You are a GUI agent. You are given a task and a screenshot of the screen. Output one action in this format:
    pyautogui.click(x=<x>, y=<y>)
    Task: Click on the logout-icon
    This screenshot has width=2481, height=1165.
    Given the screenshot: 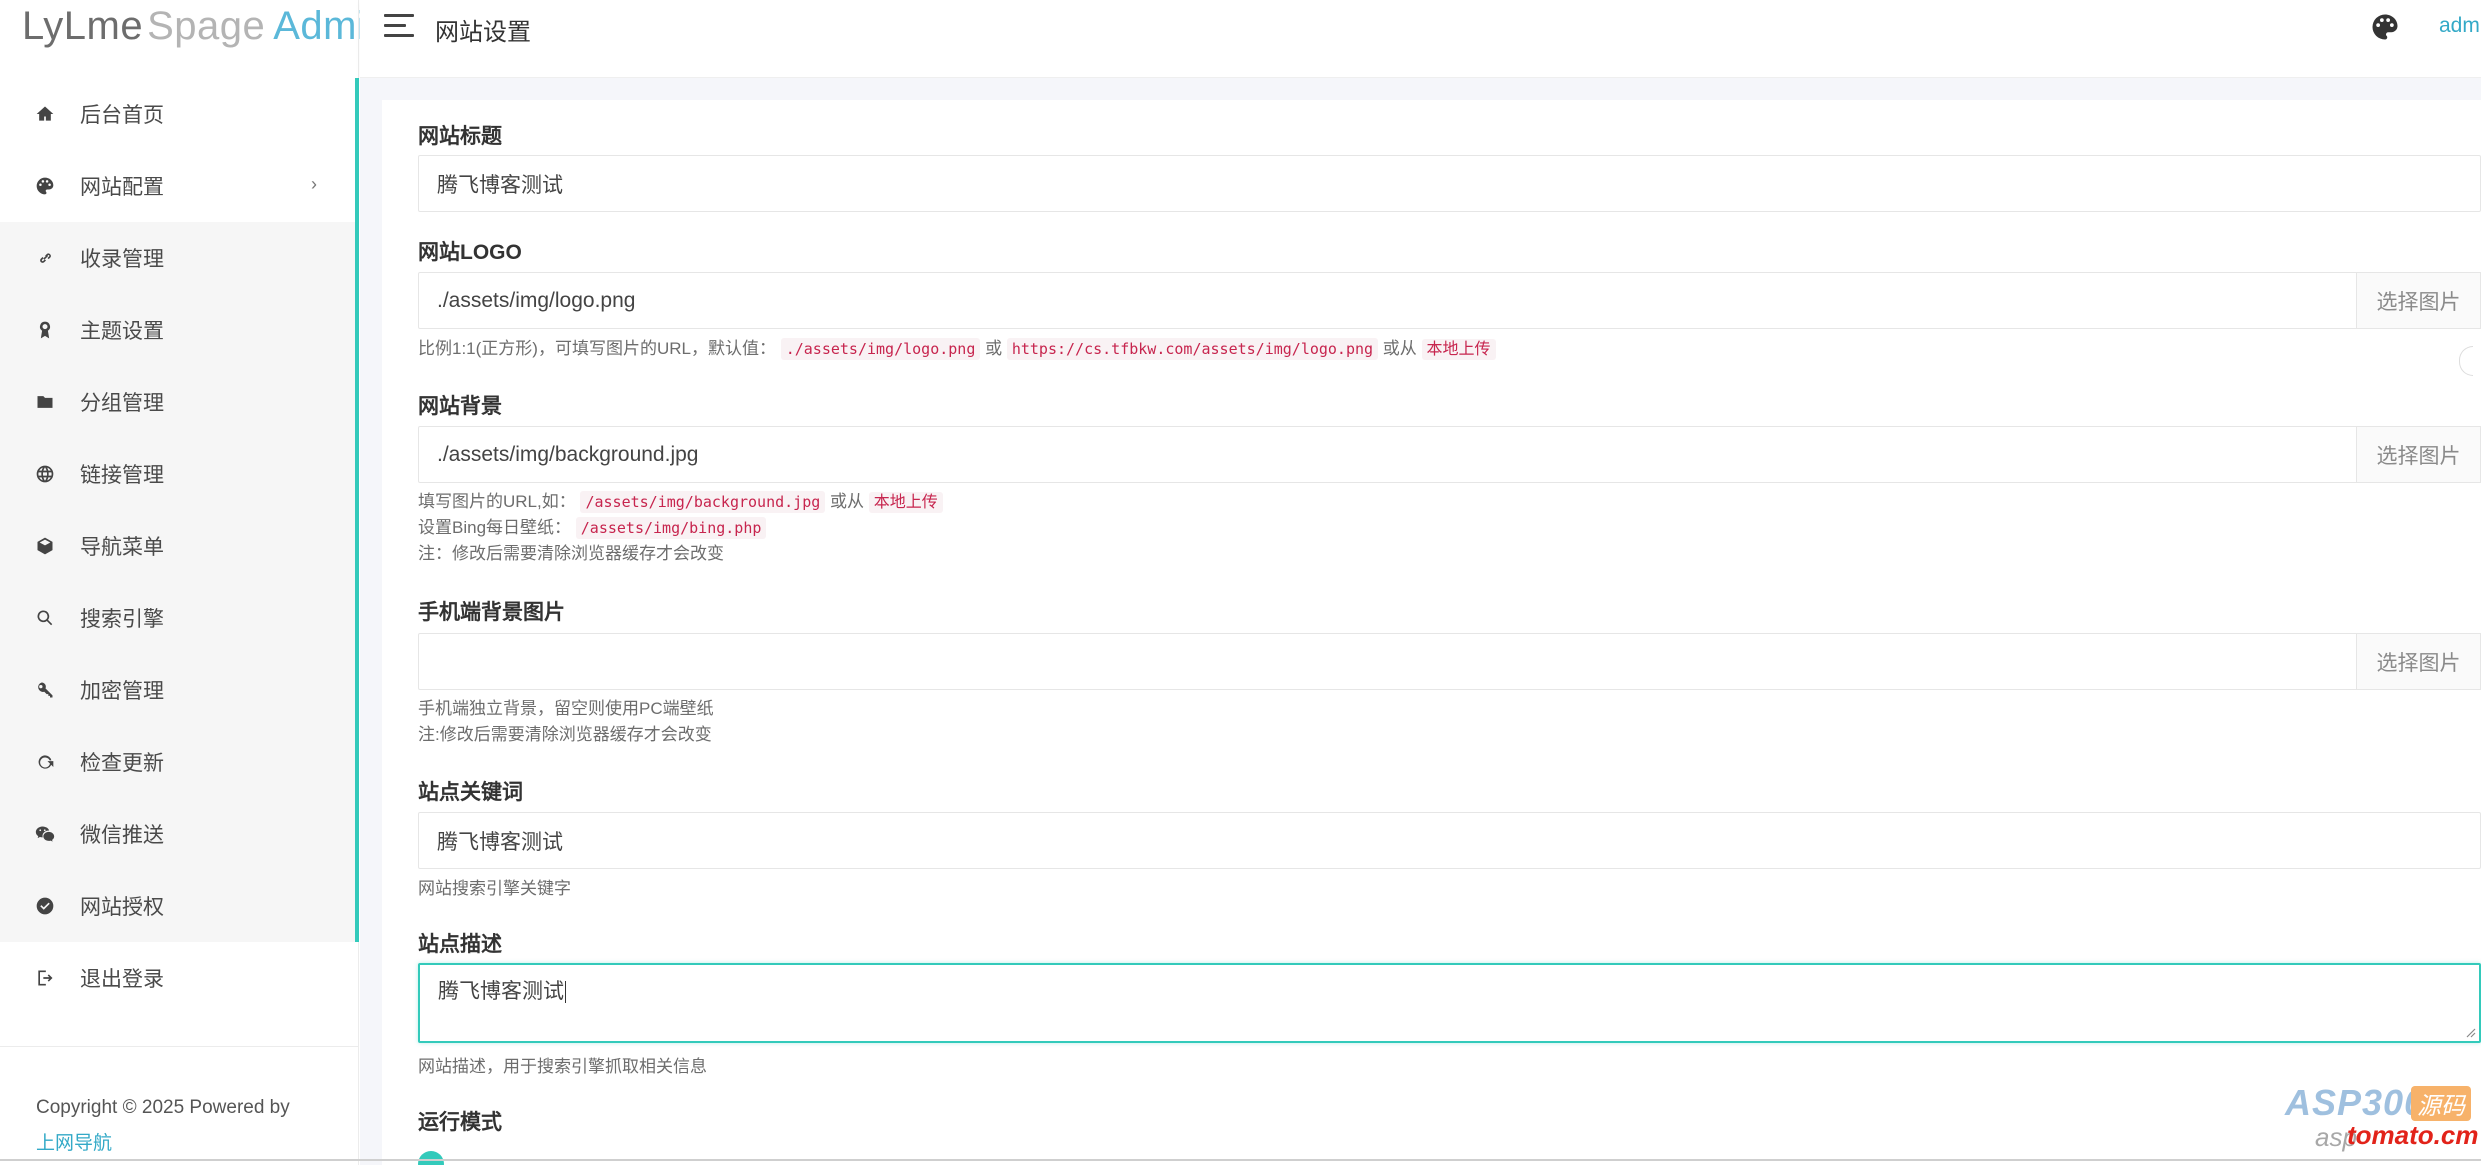 What is the action you would take?
    pyautogui.click(x=45, y=978)
    